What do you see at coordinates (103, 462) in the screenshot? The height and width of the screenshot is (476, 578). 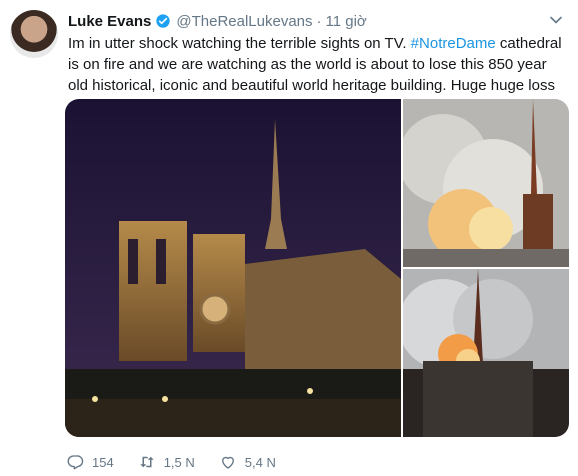 I see `reply-count: 154` at bounding box center [103, 462].